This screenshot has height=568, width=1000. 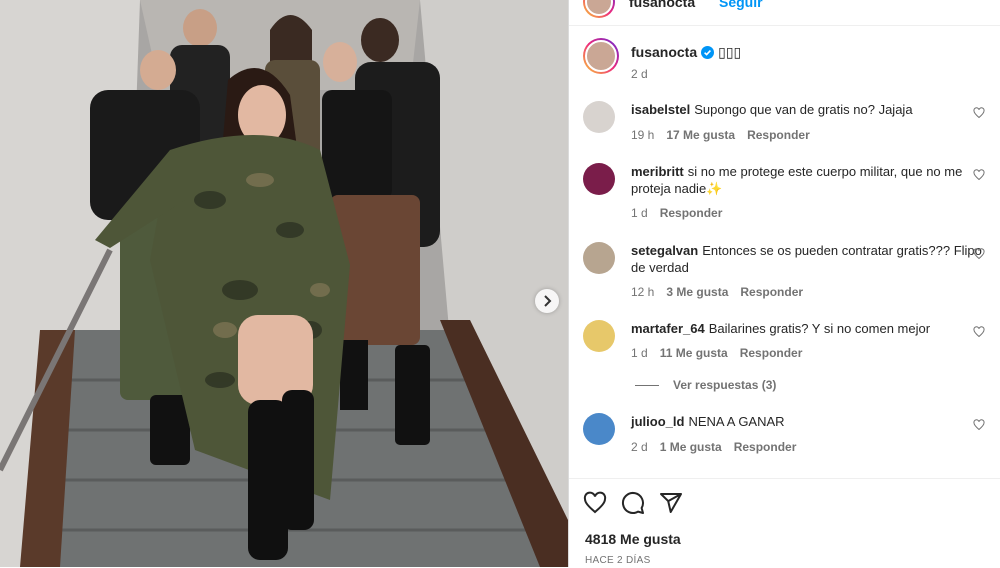 I want to click on comment-username: isabelstel, so click(x=660, y=109).